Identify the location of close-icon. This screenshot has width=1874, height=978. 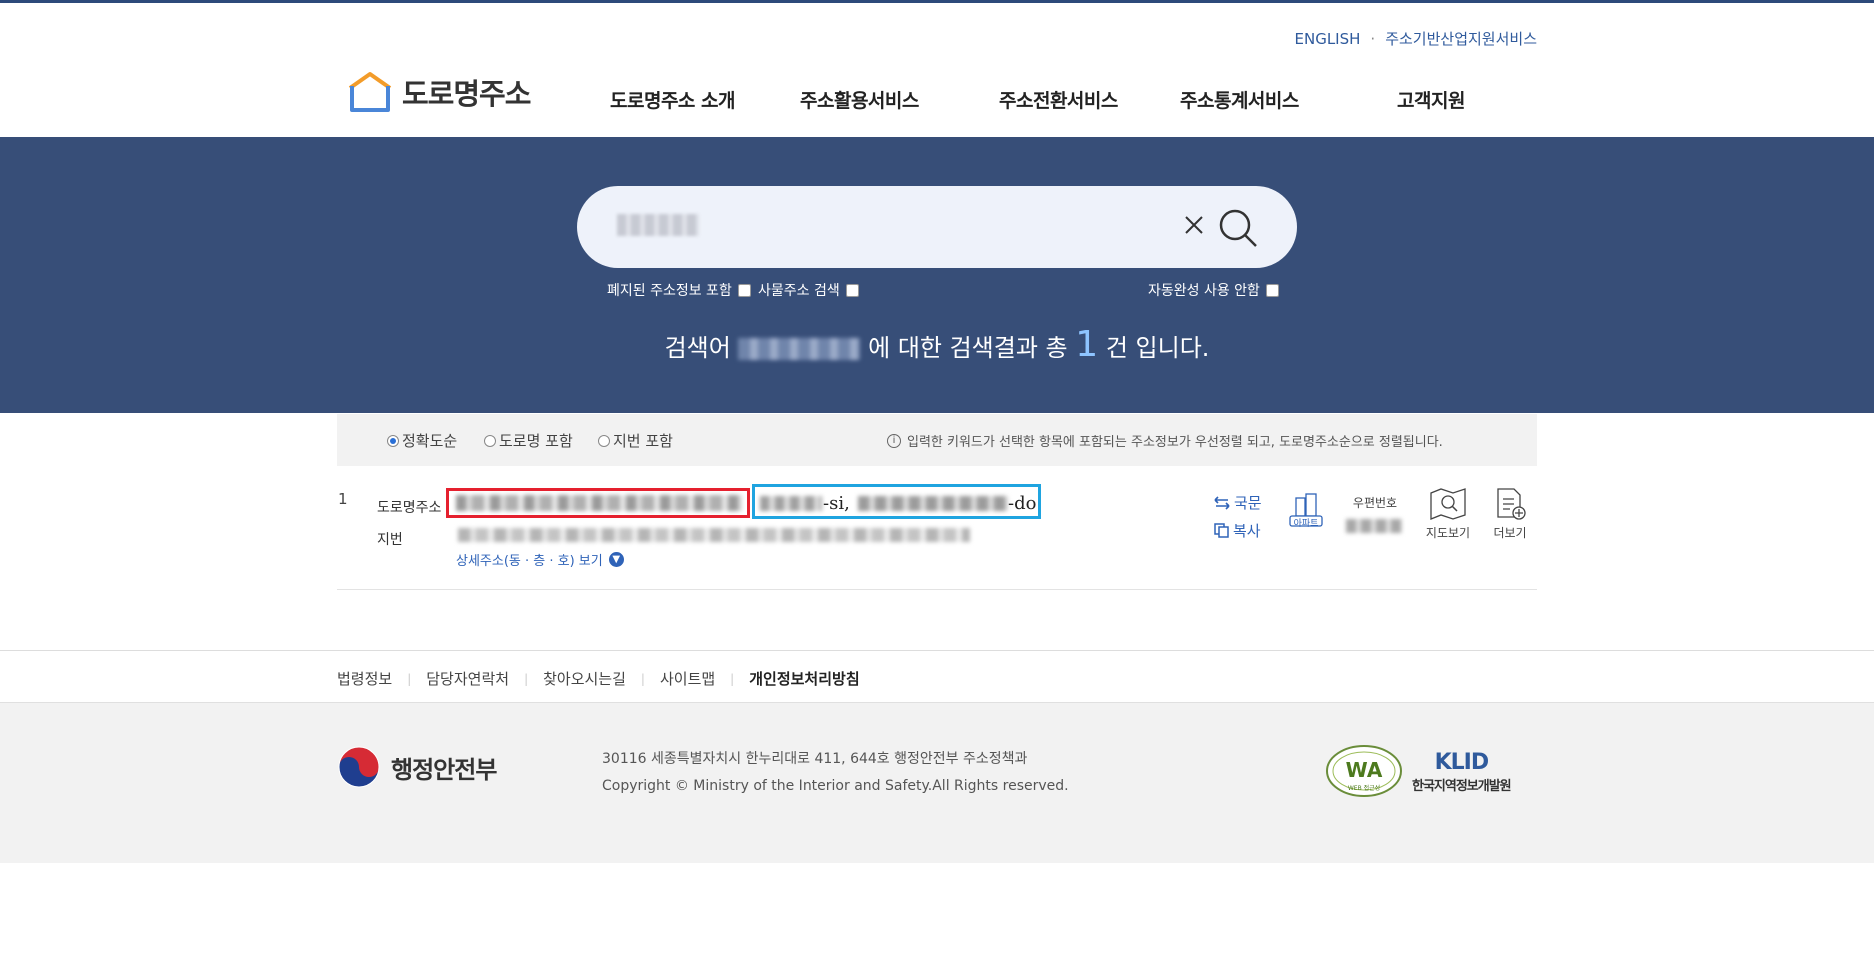
(1194, 225).